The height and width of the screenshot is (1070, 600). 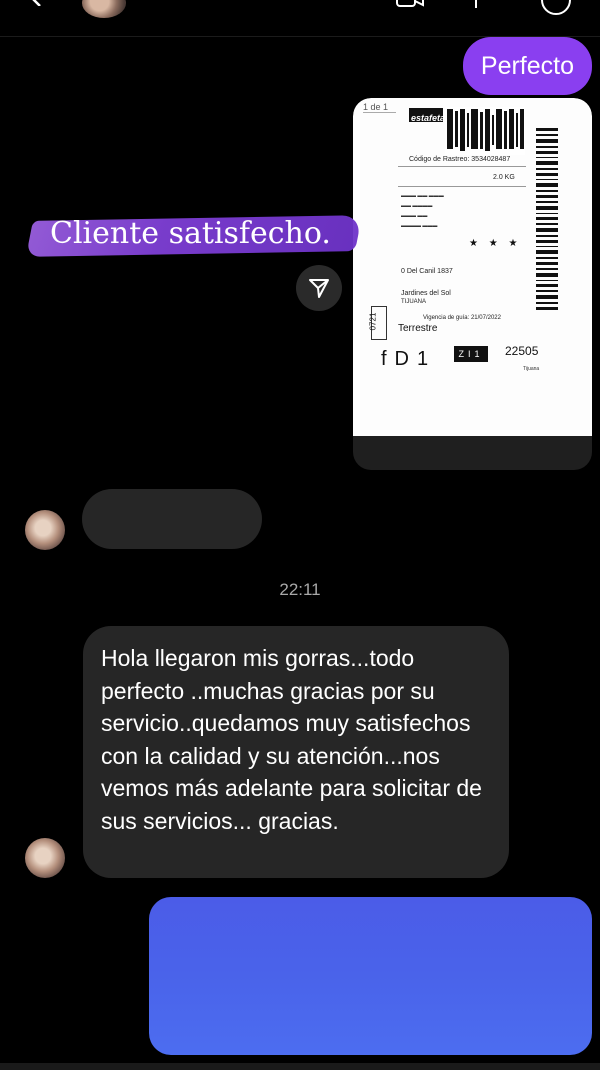 I want to click on recipient-line-2: TIJUANA, so click(x=414, y=302).